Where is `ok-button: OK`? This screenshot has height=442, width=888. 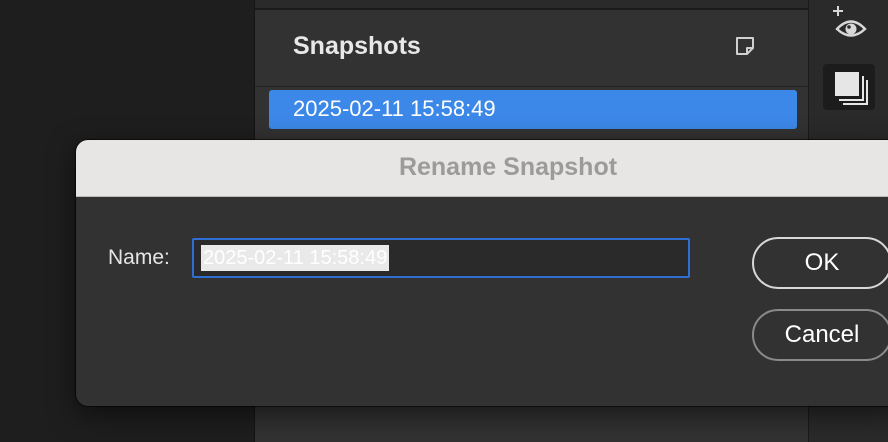
ok-button: OK is located at coordinates (820, 263).